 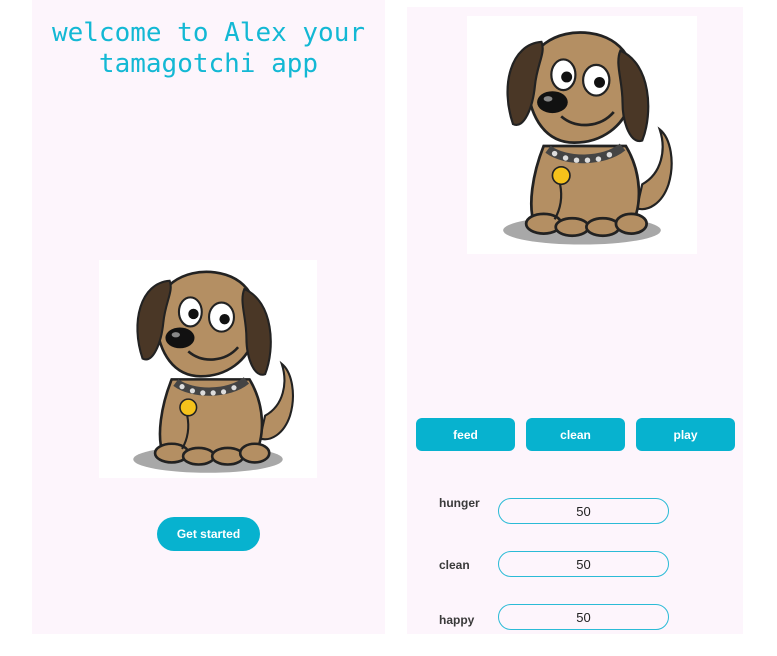 What do you see at coordinates (685, 434) in the screenshot?
I see `play-button: play` at bounding box center [685, 434].